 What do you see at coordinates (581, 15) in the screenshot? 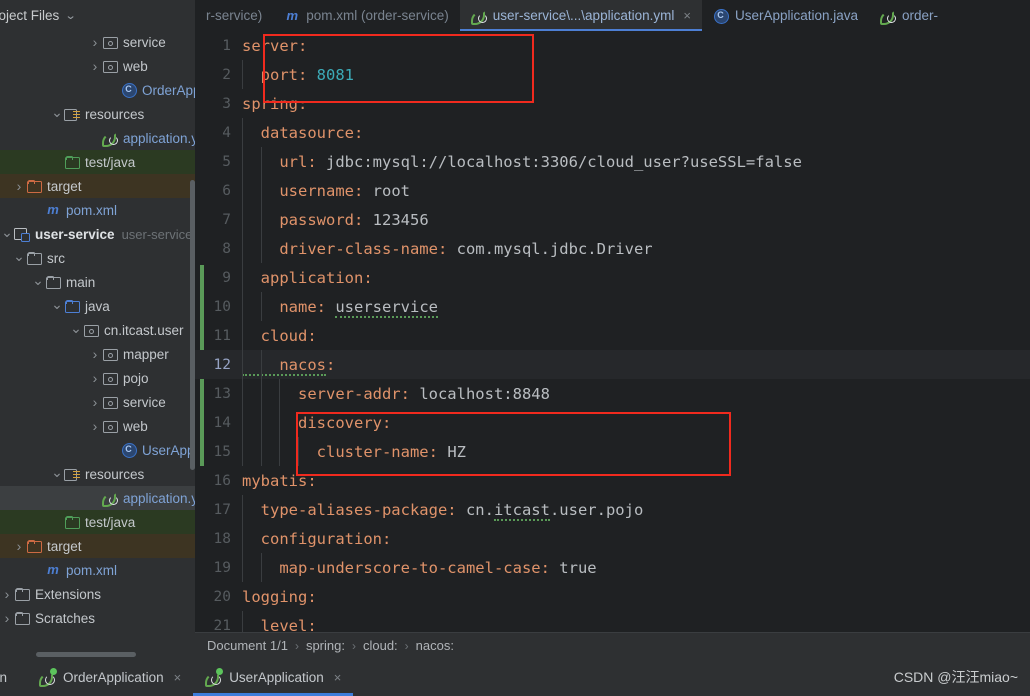
I see `editor-tab-user-service-application-yml: user-service\...\application.yml ×` at bounding box center [581, 15].